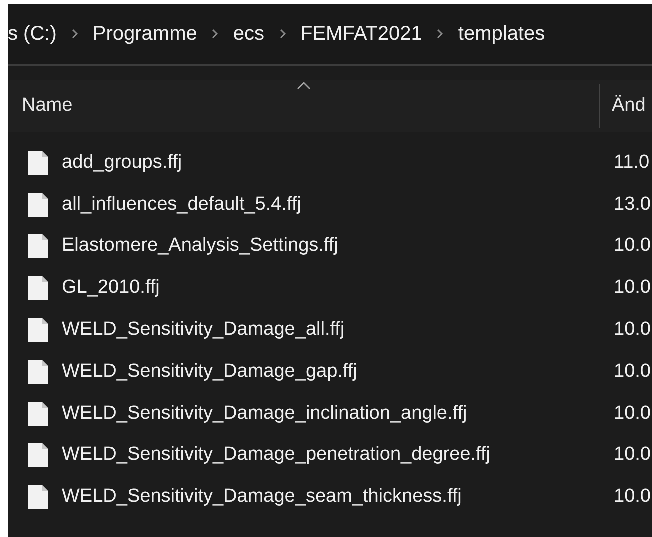 This screenshot has height=537, width=652. I want to click on file-name: GL_2010.ffj, so click(111, 288).